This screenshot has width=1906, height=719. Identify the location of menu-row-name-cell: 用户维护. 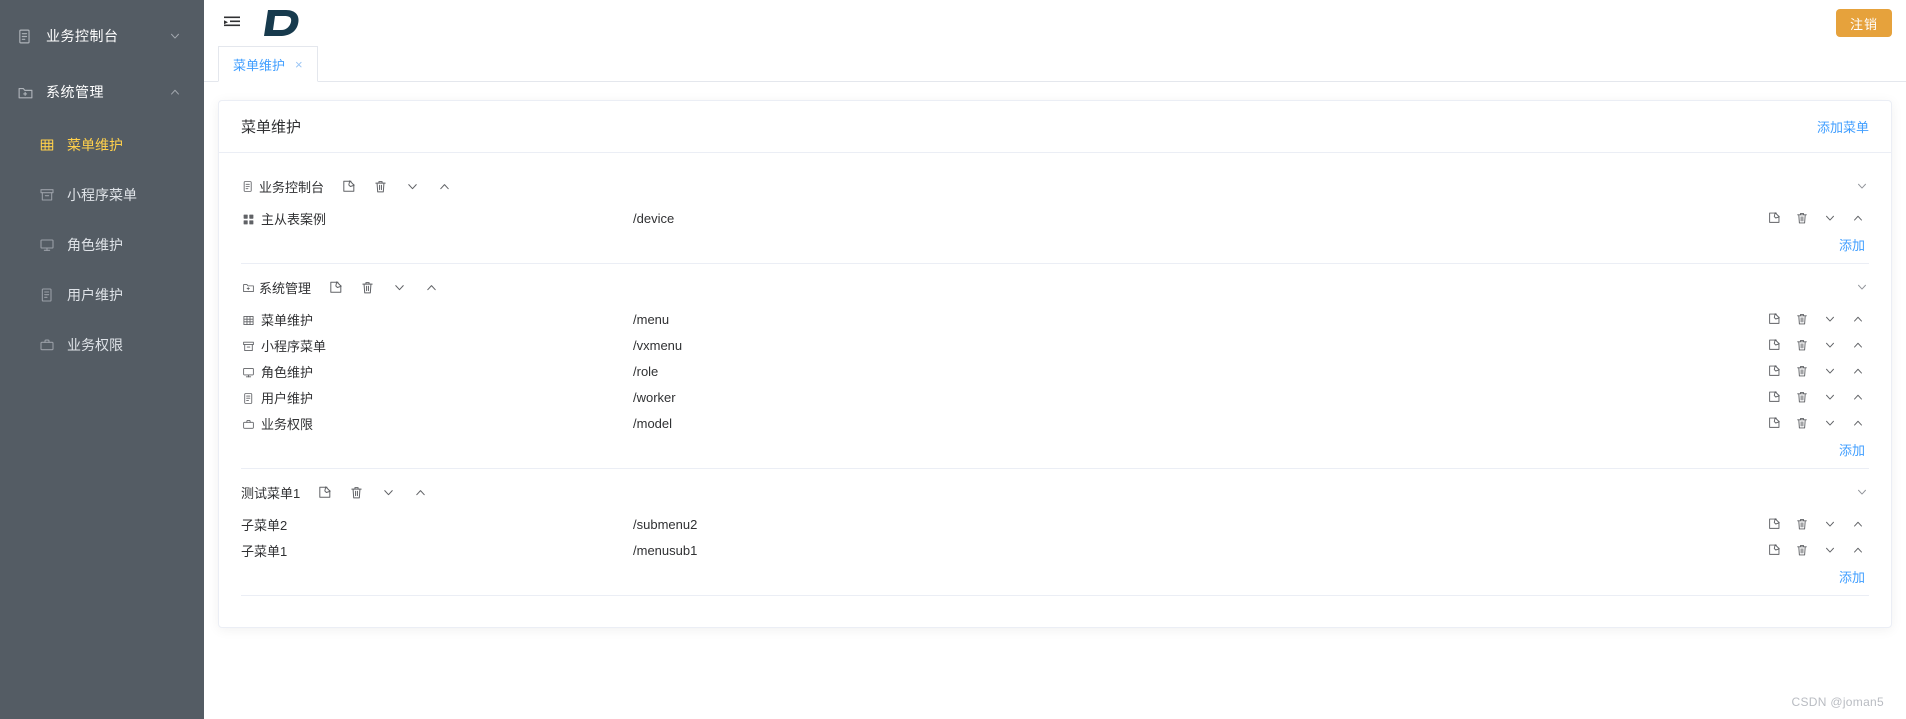
(437, 397).